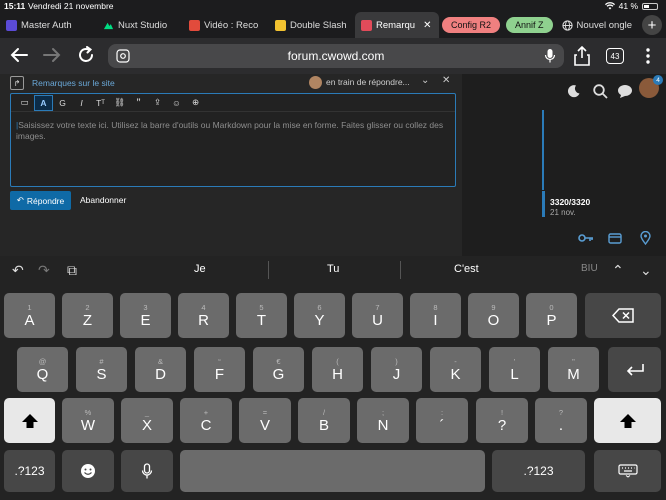 The image size is (666, 500). I want to click on key-d: & D, so click(160, 369).